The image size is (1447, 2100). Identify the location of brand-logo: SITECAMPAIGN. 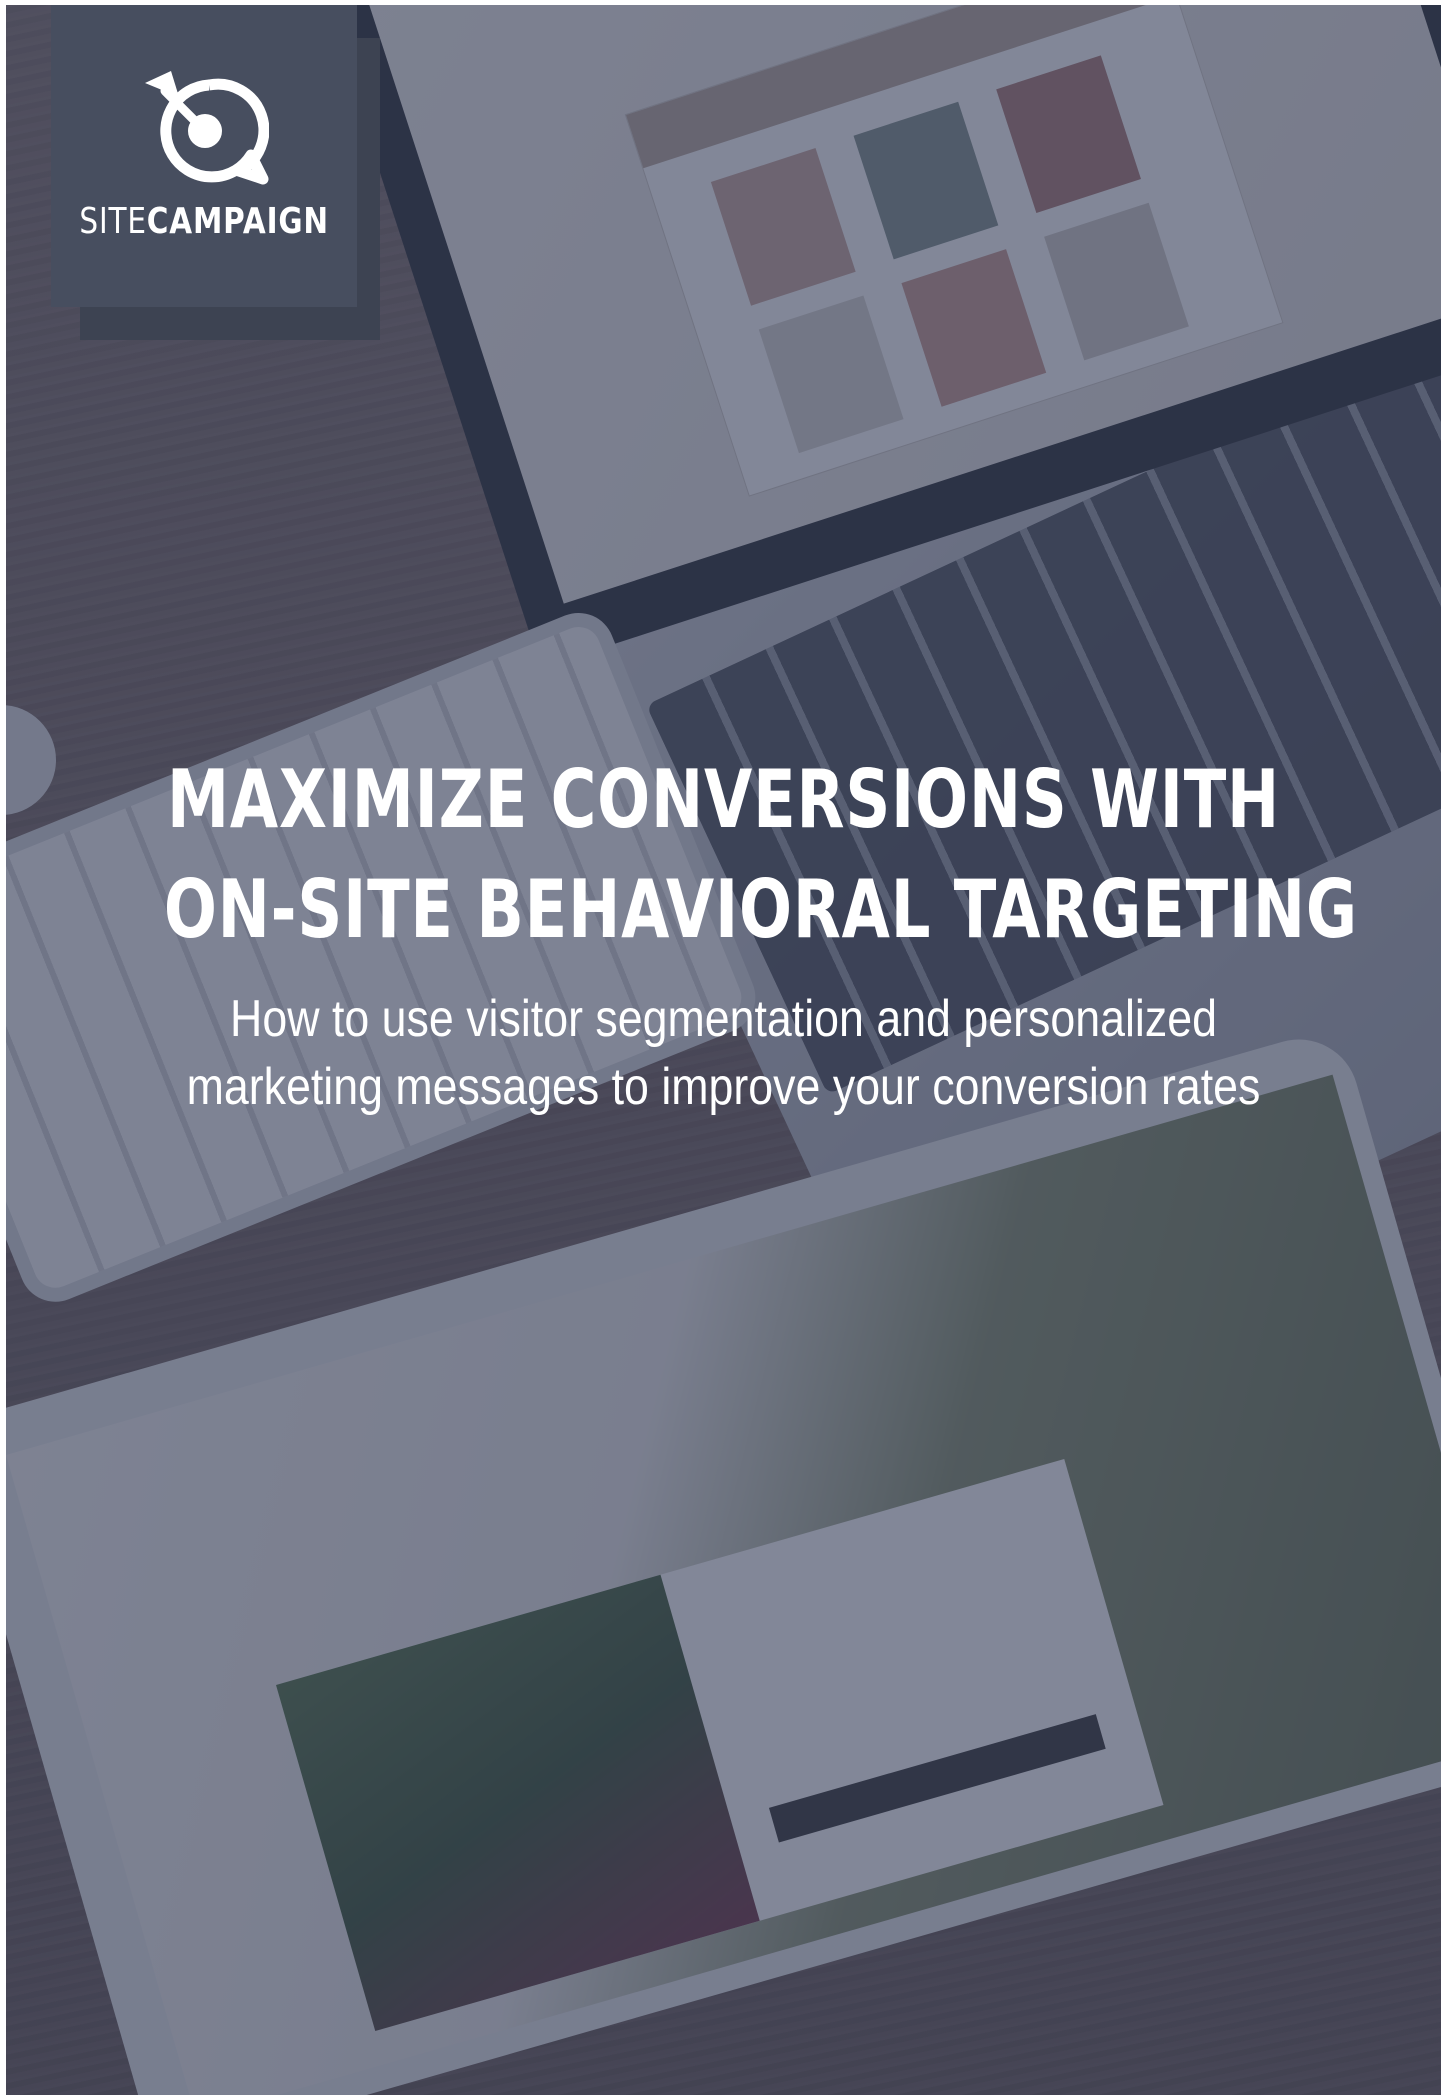
(204, 156).